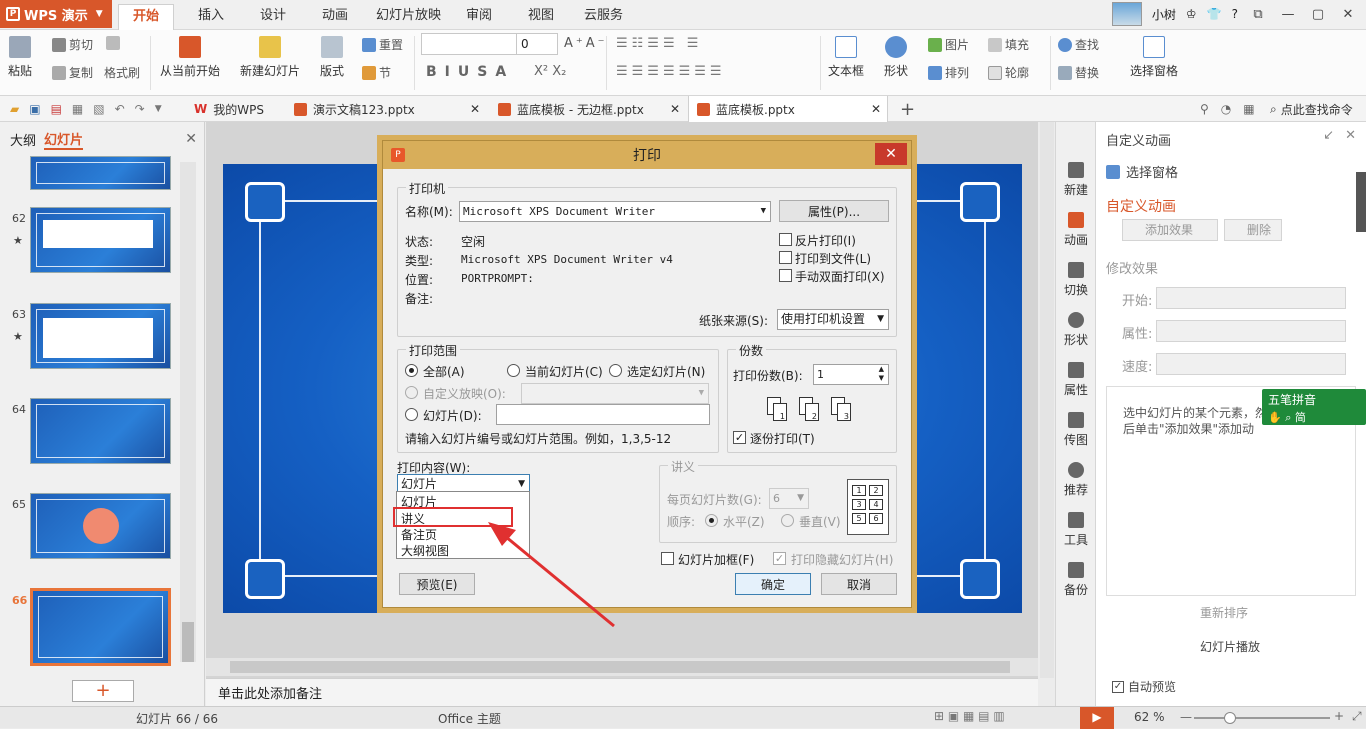 The image size is (1366, 729). Describe the element at coordinates (1076, 180) in the screenshot. I see `strip-new: 新建` at that location.